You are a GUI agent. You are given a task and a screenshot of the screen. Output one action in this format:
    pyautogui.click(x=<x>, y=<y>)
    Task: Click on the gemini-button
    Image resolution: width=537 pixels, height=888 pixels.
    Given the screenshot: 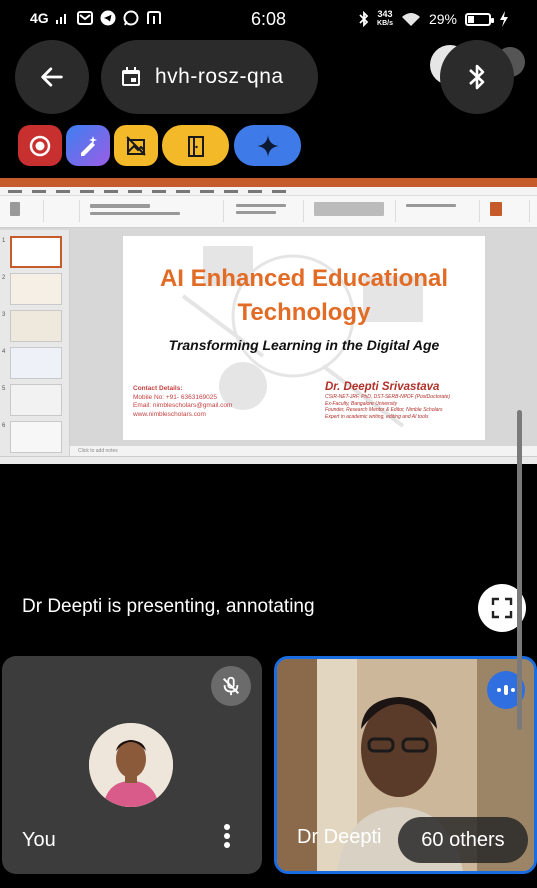 What is the action you would take?
    pyautogui.click(x=267, y=145)
    